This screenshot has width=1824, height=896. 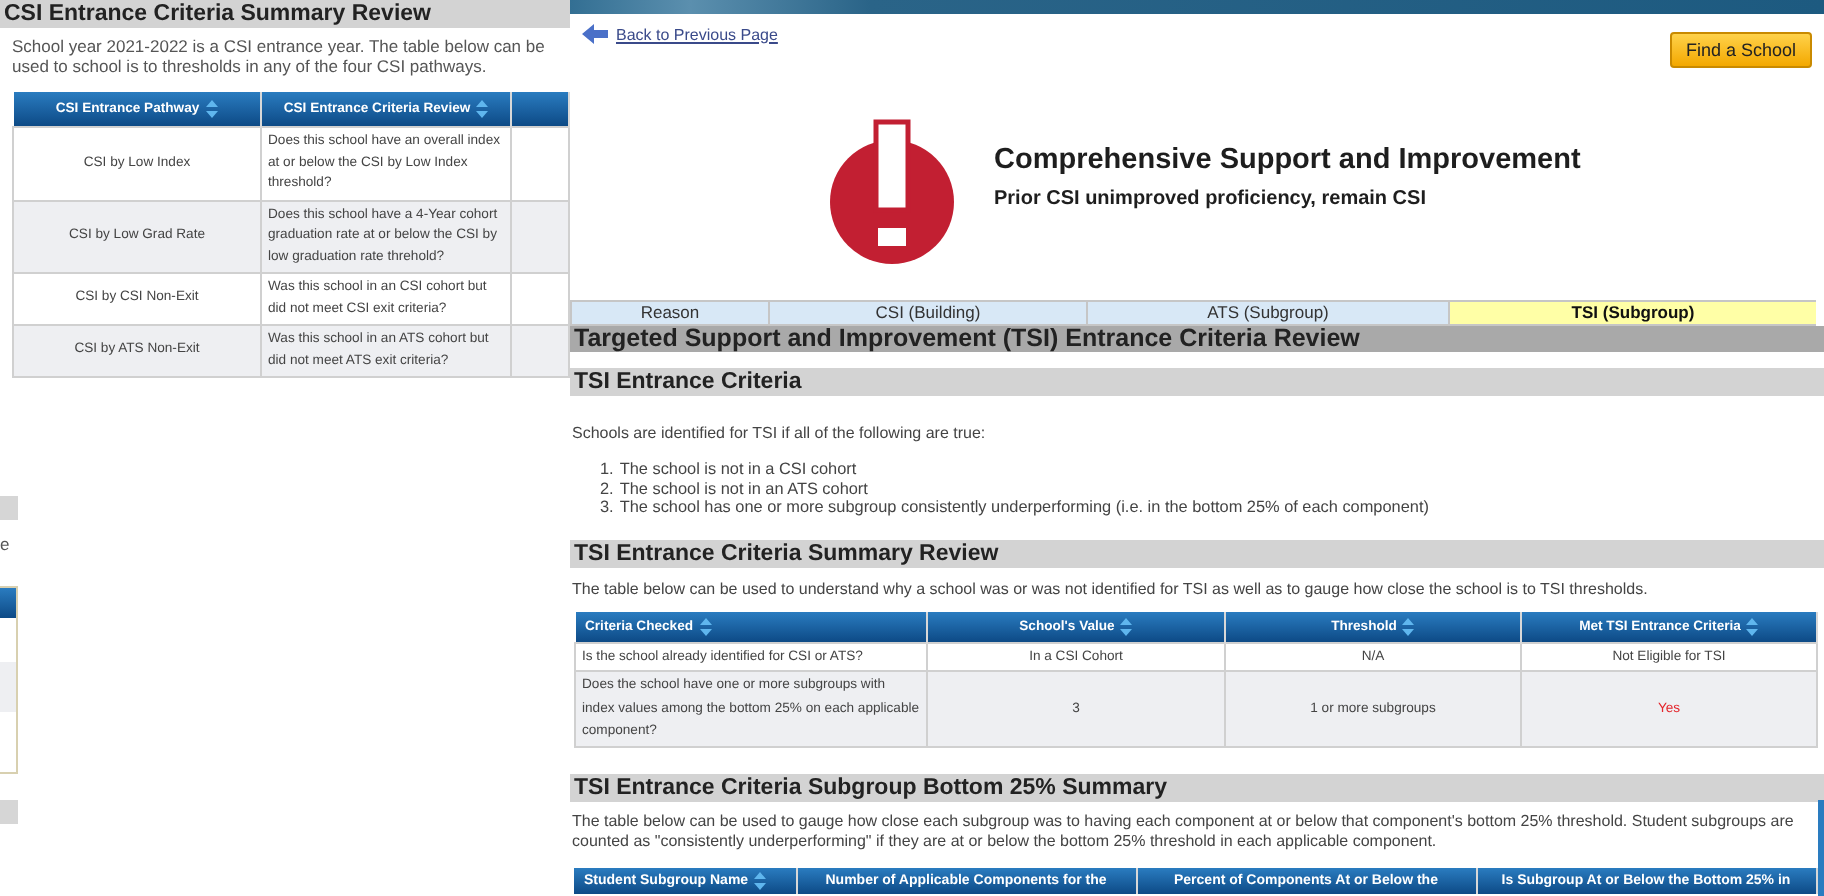 What do you see at coordinates (5, 544) in the screenshot?
I see `fragment-text: e` at bounding box center [5, 544].